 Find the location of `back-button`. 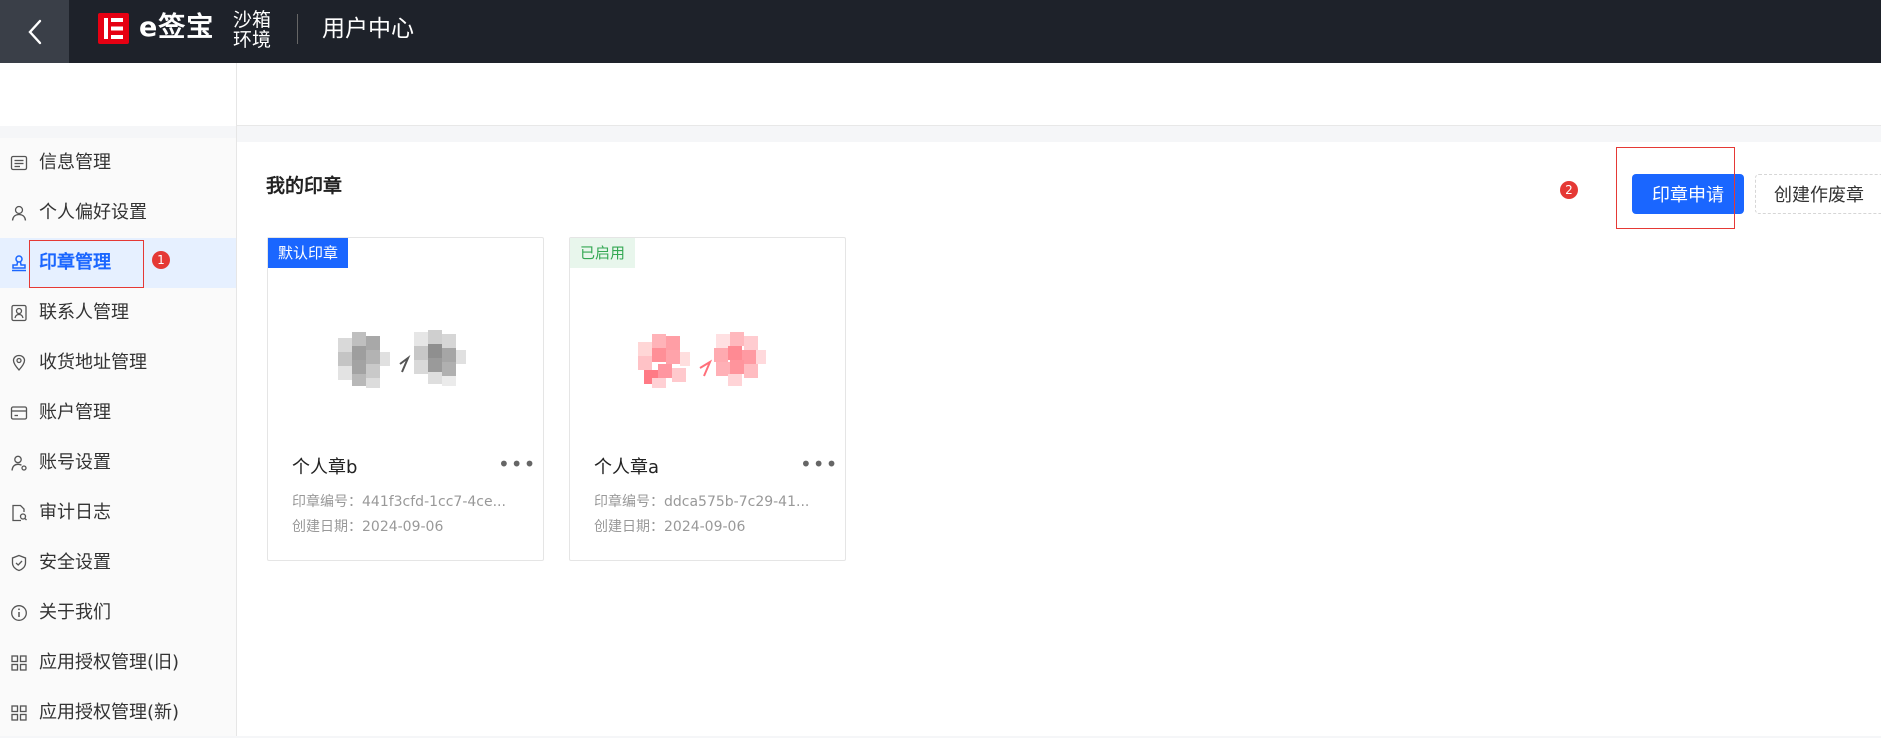

back-button is located at coordinates (34, 31).